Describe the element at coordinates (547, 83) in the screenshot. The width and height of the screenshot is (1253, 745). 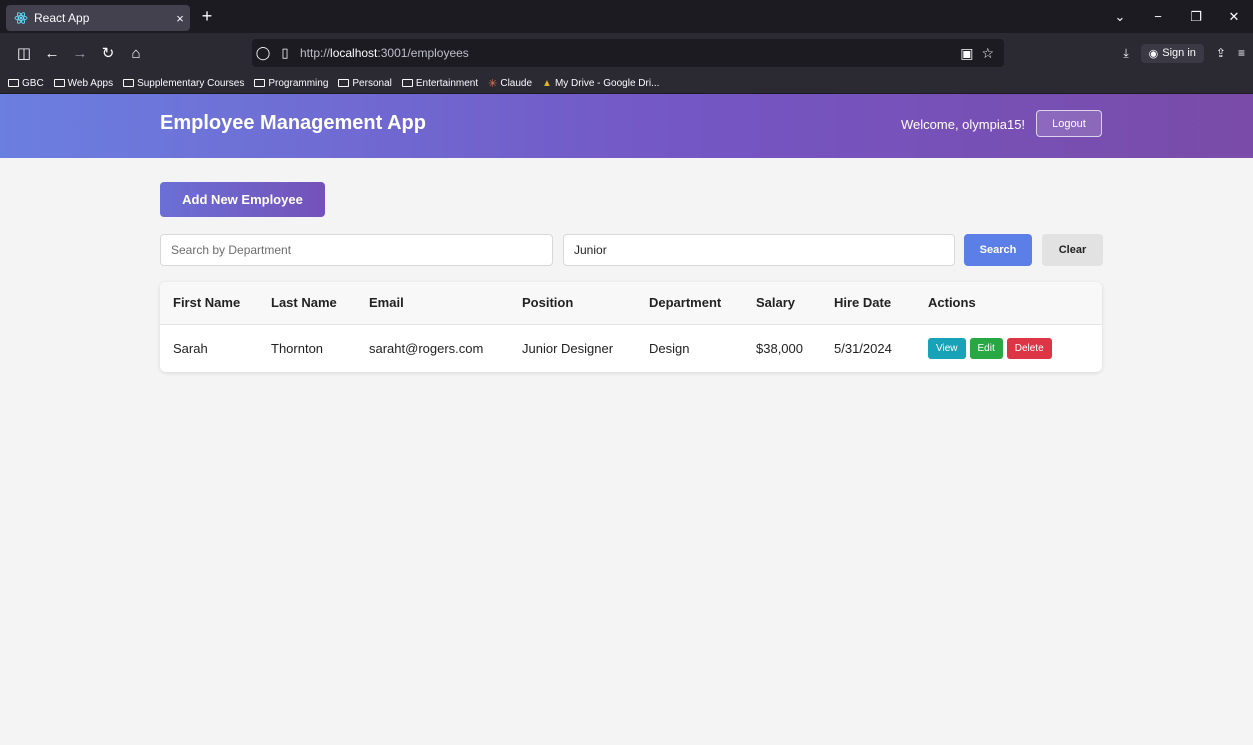
I see `google-drive-icon: ▲` at that location.